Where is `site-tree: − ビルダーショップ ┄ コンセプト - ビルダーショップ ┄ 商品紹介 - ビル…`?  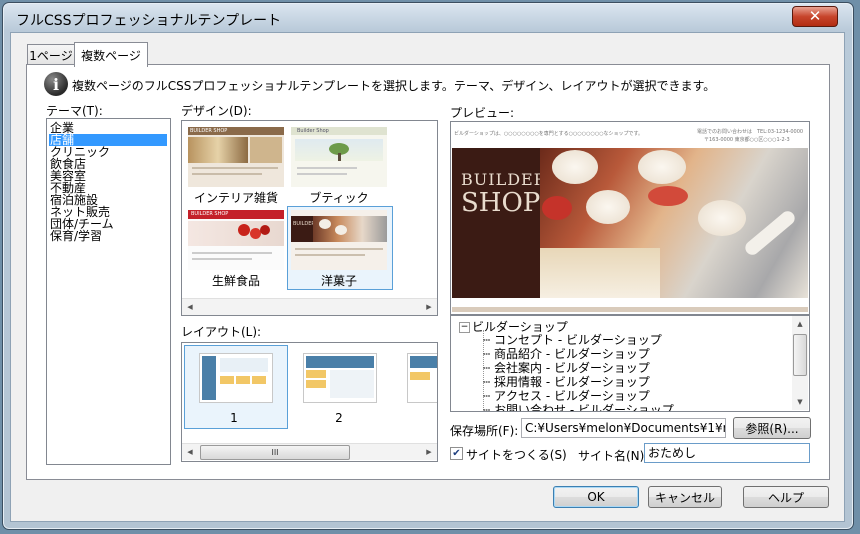 site-tree: − ビルダーショップ ┄ コンセプト - ビルダーショップ ┄ 商品紹介 - ビル… is located at coordinates (630, 363).